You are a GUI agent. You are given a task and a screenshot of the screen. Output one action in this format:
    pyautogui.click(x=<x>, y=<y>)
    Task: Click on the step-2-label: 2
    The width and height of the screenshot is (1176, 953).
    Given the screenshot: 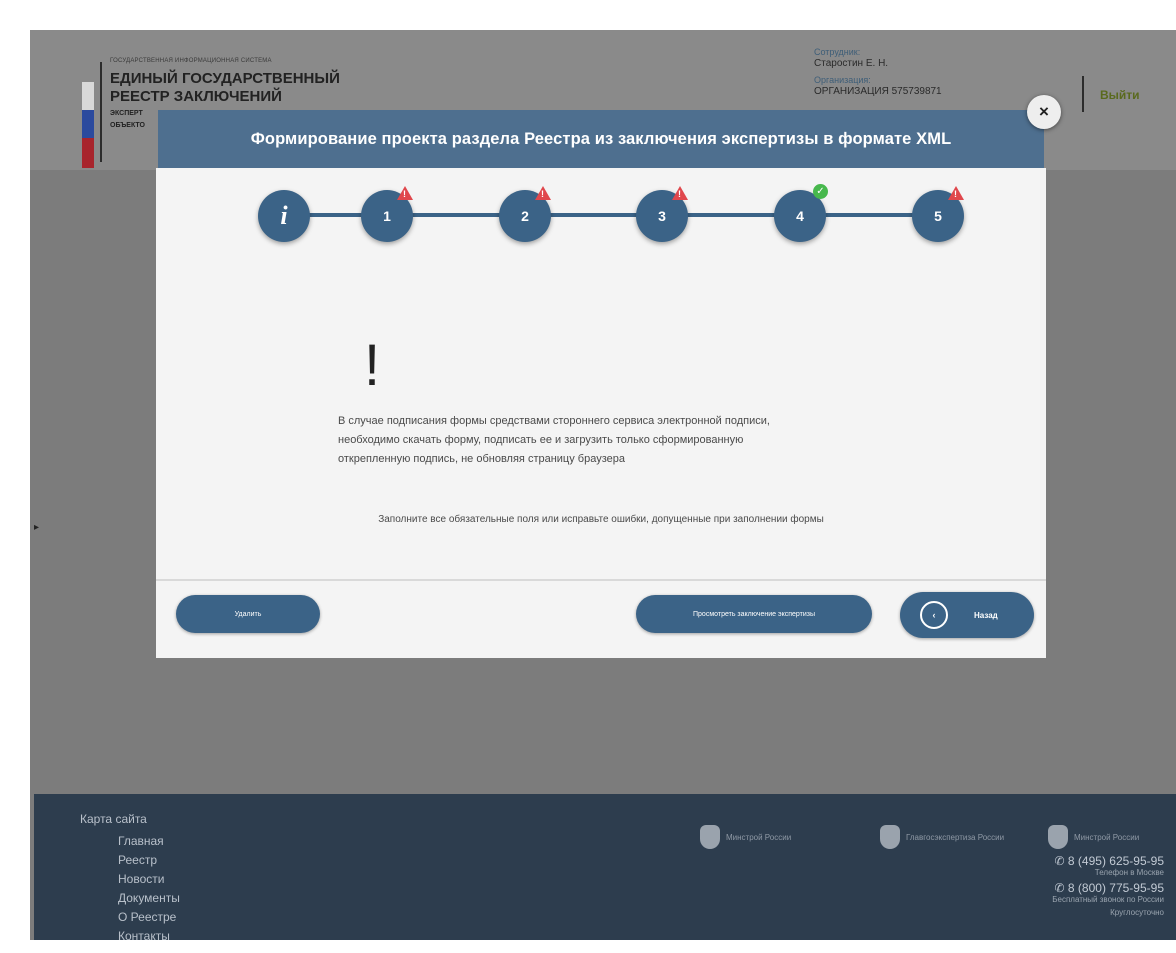 What is the action you would take?
    pyautogui.click(x=525, y=216)
    